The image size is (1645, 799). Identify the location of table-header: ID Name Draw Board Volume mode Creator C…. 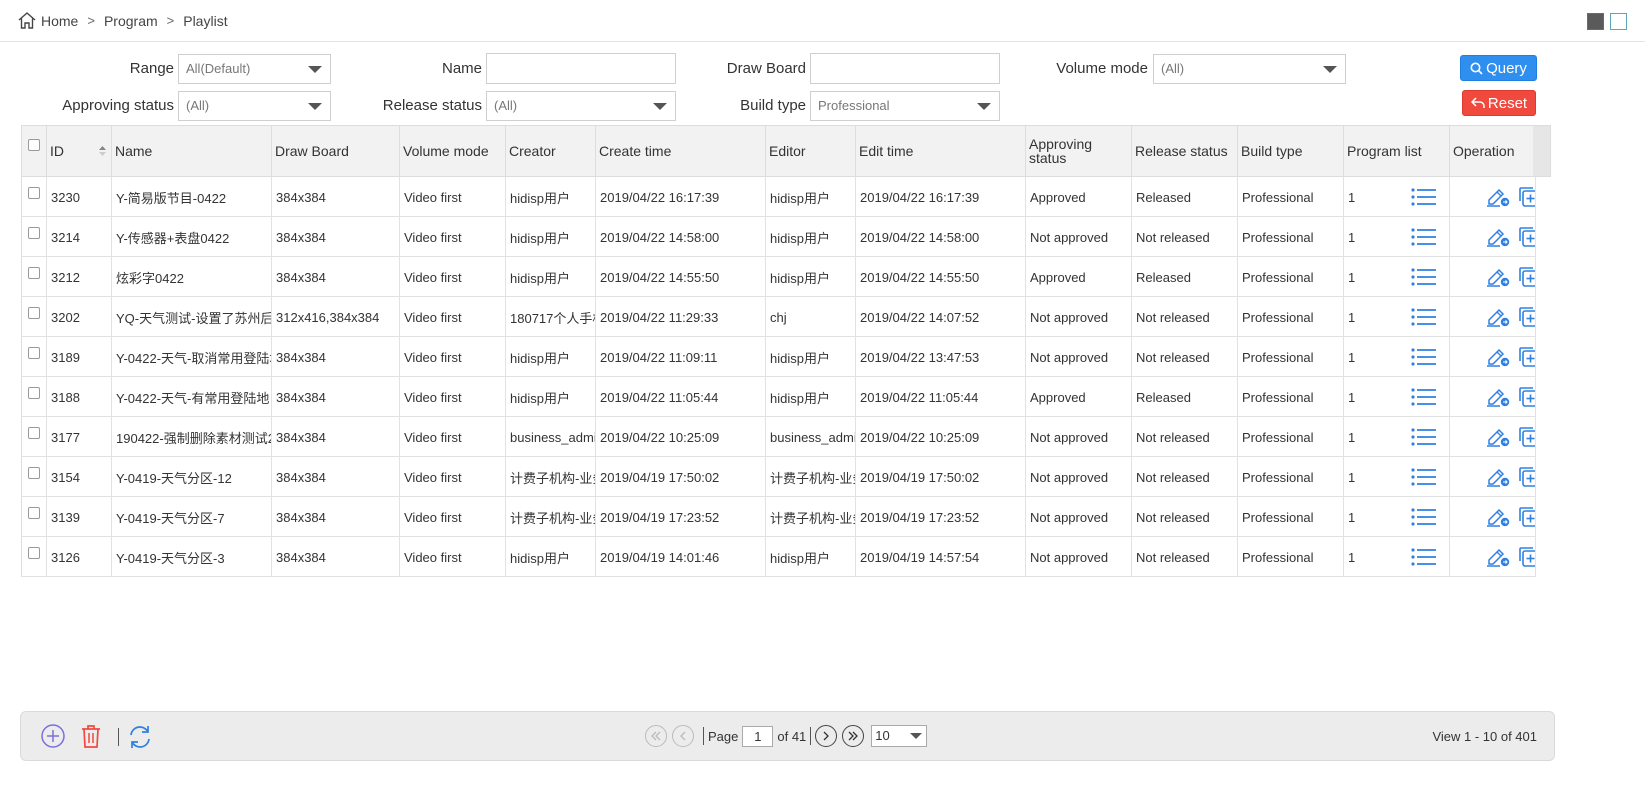
(786, 151).